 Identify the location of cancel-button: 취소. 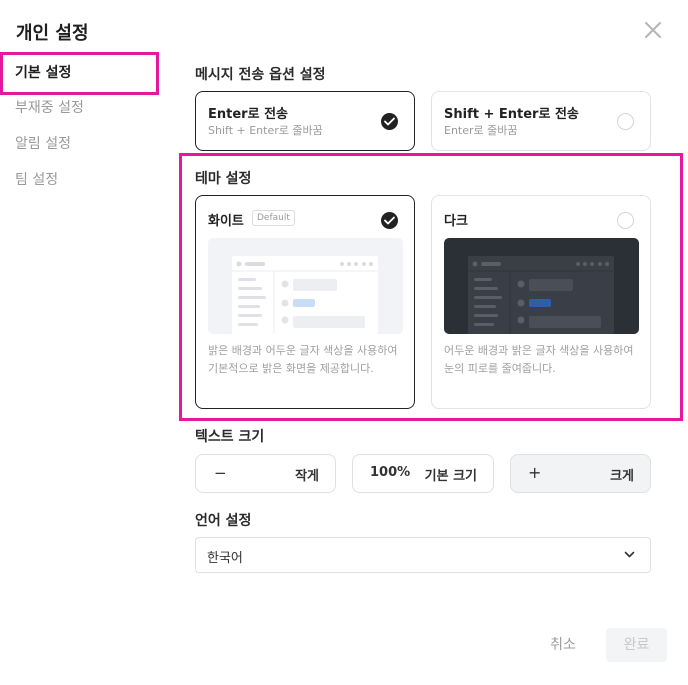
(563, 645).